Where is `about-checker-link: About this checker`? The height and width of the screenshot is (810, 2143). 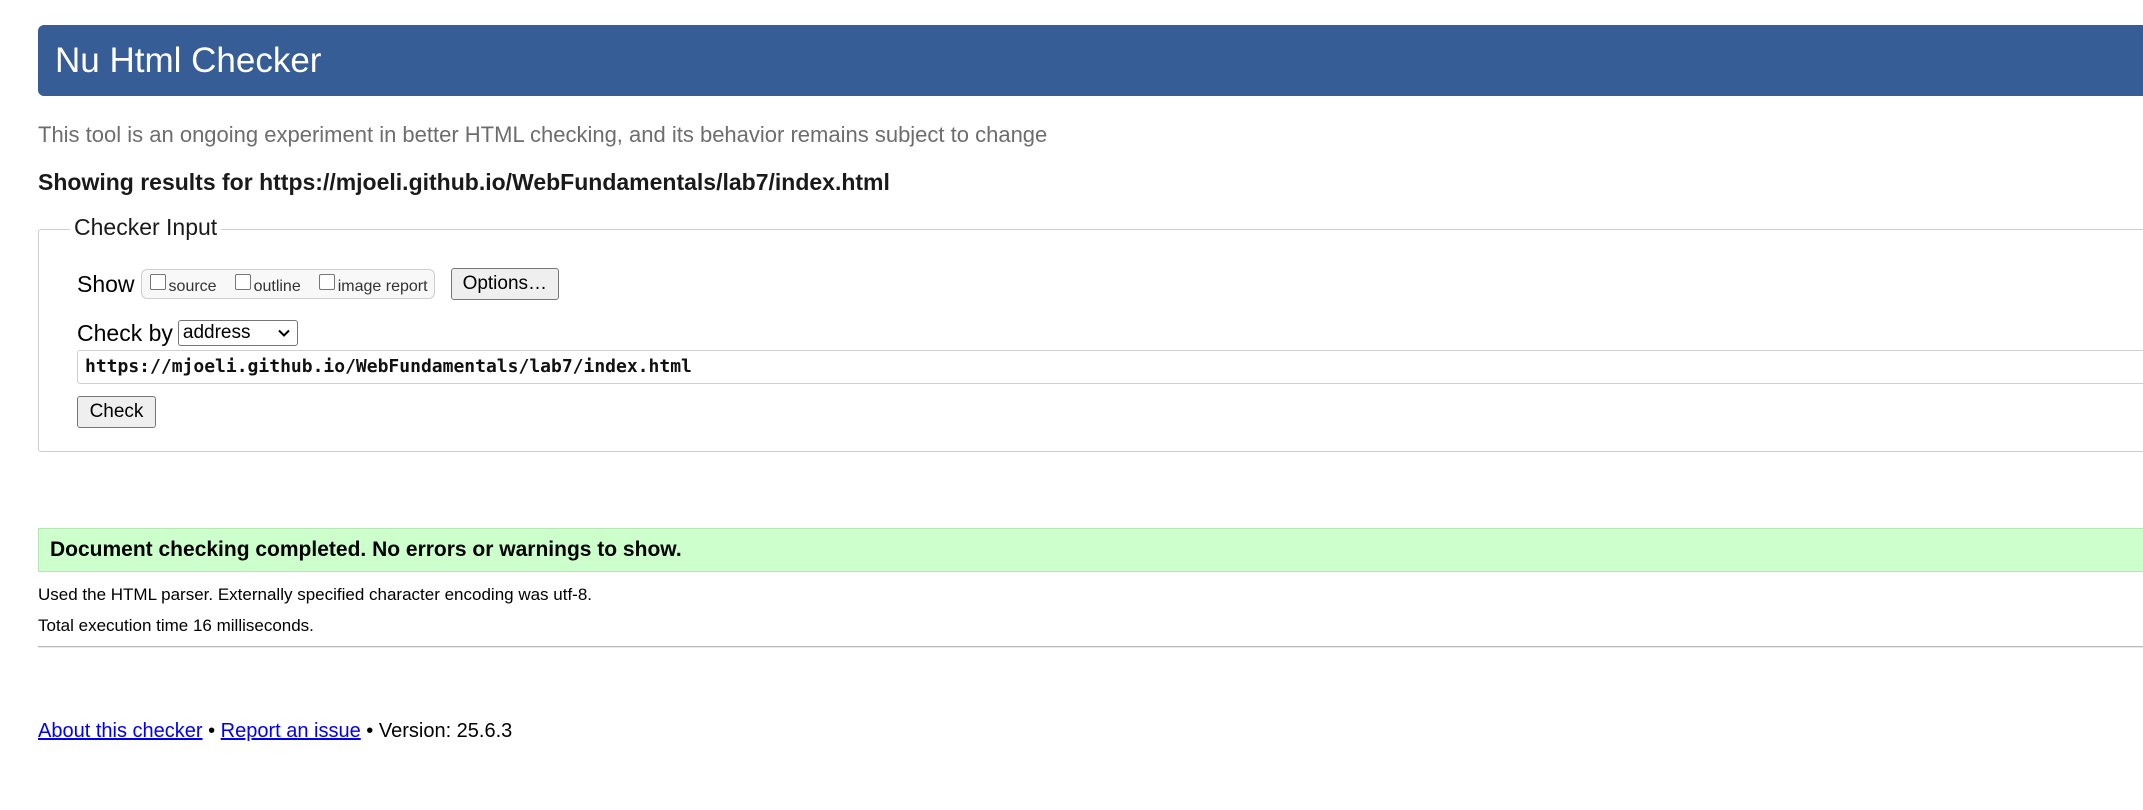
about-checker-link: About this checker is located at coordinates (120, 731).